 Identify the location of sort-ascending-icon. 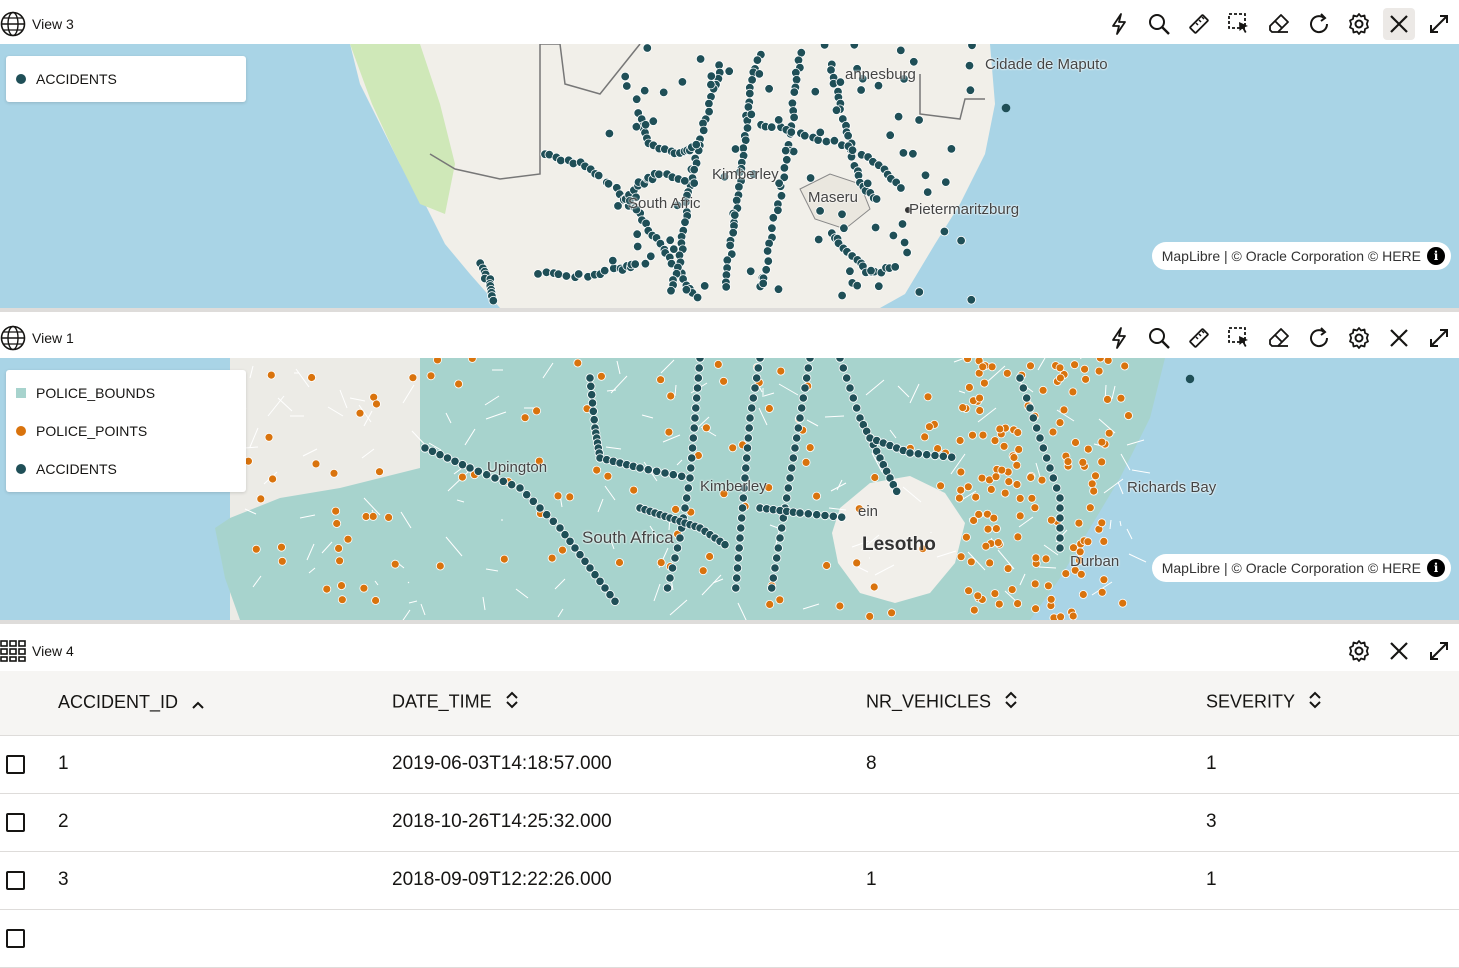
(198, 703).